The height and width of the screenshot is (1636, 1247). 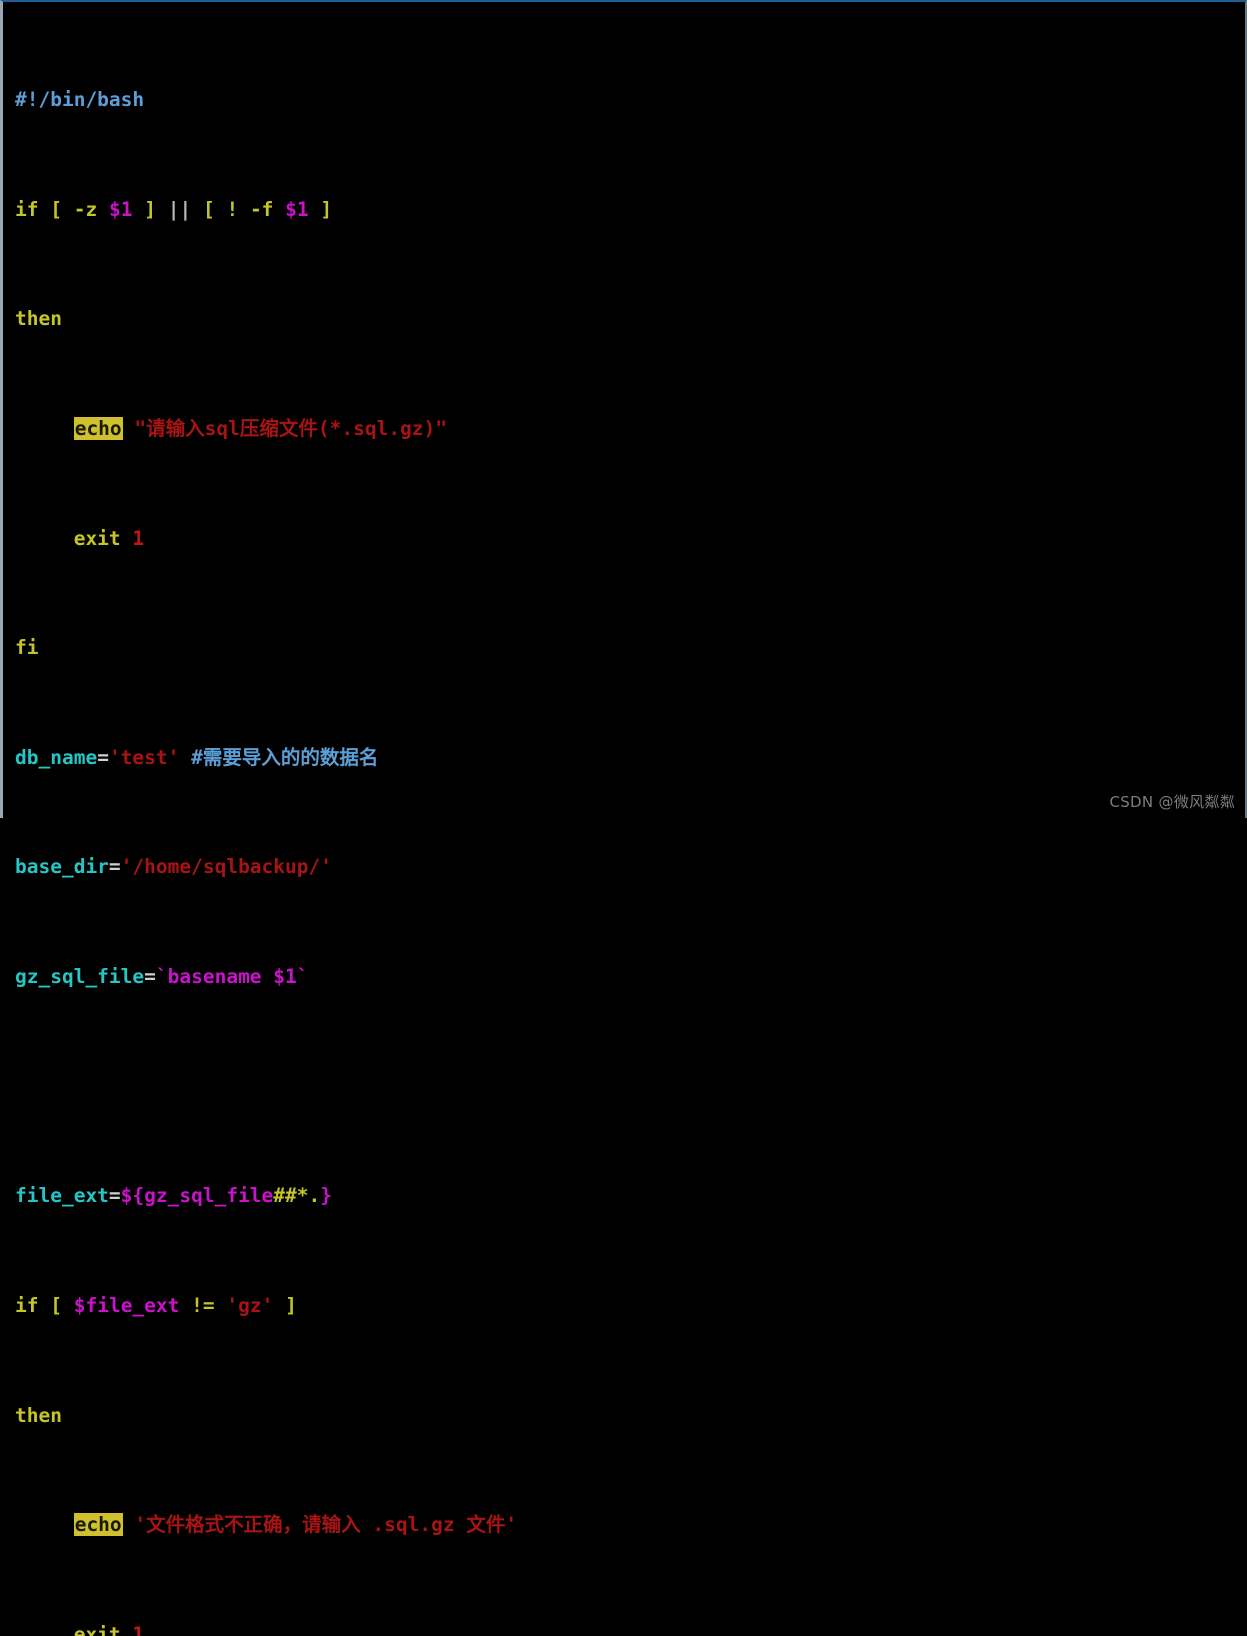 I want to click on assign-eq-3: =, so click(x=150, y=977).